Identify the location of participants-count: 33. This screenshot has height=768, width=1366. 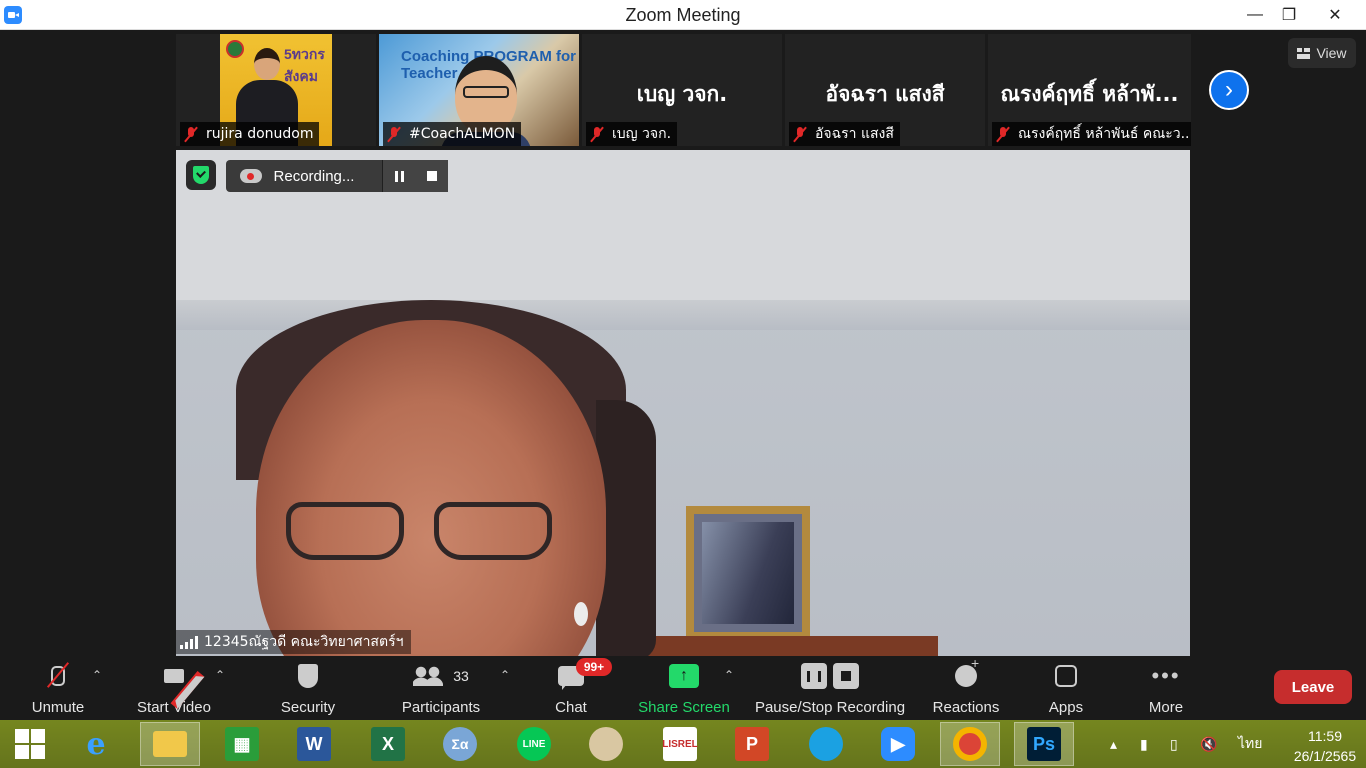
(461, 676).